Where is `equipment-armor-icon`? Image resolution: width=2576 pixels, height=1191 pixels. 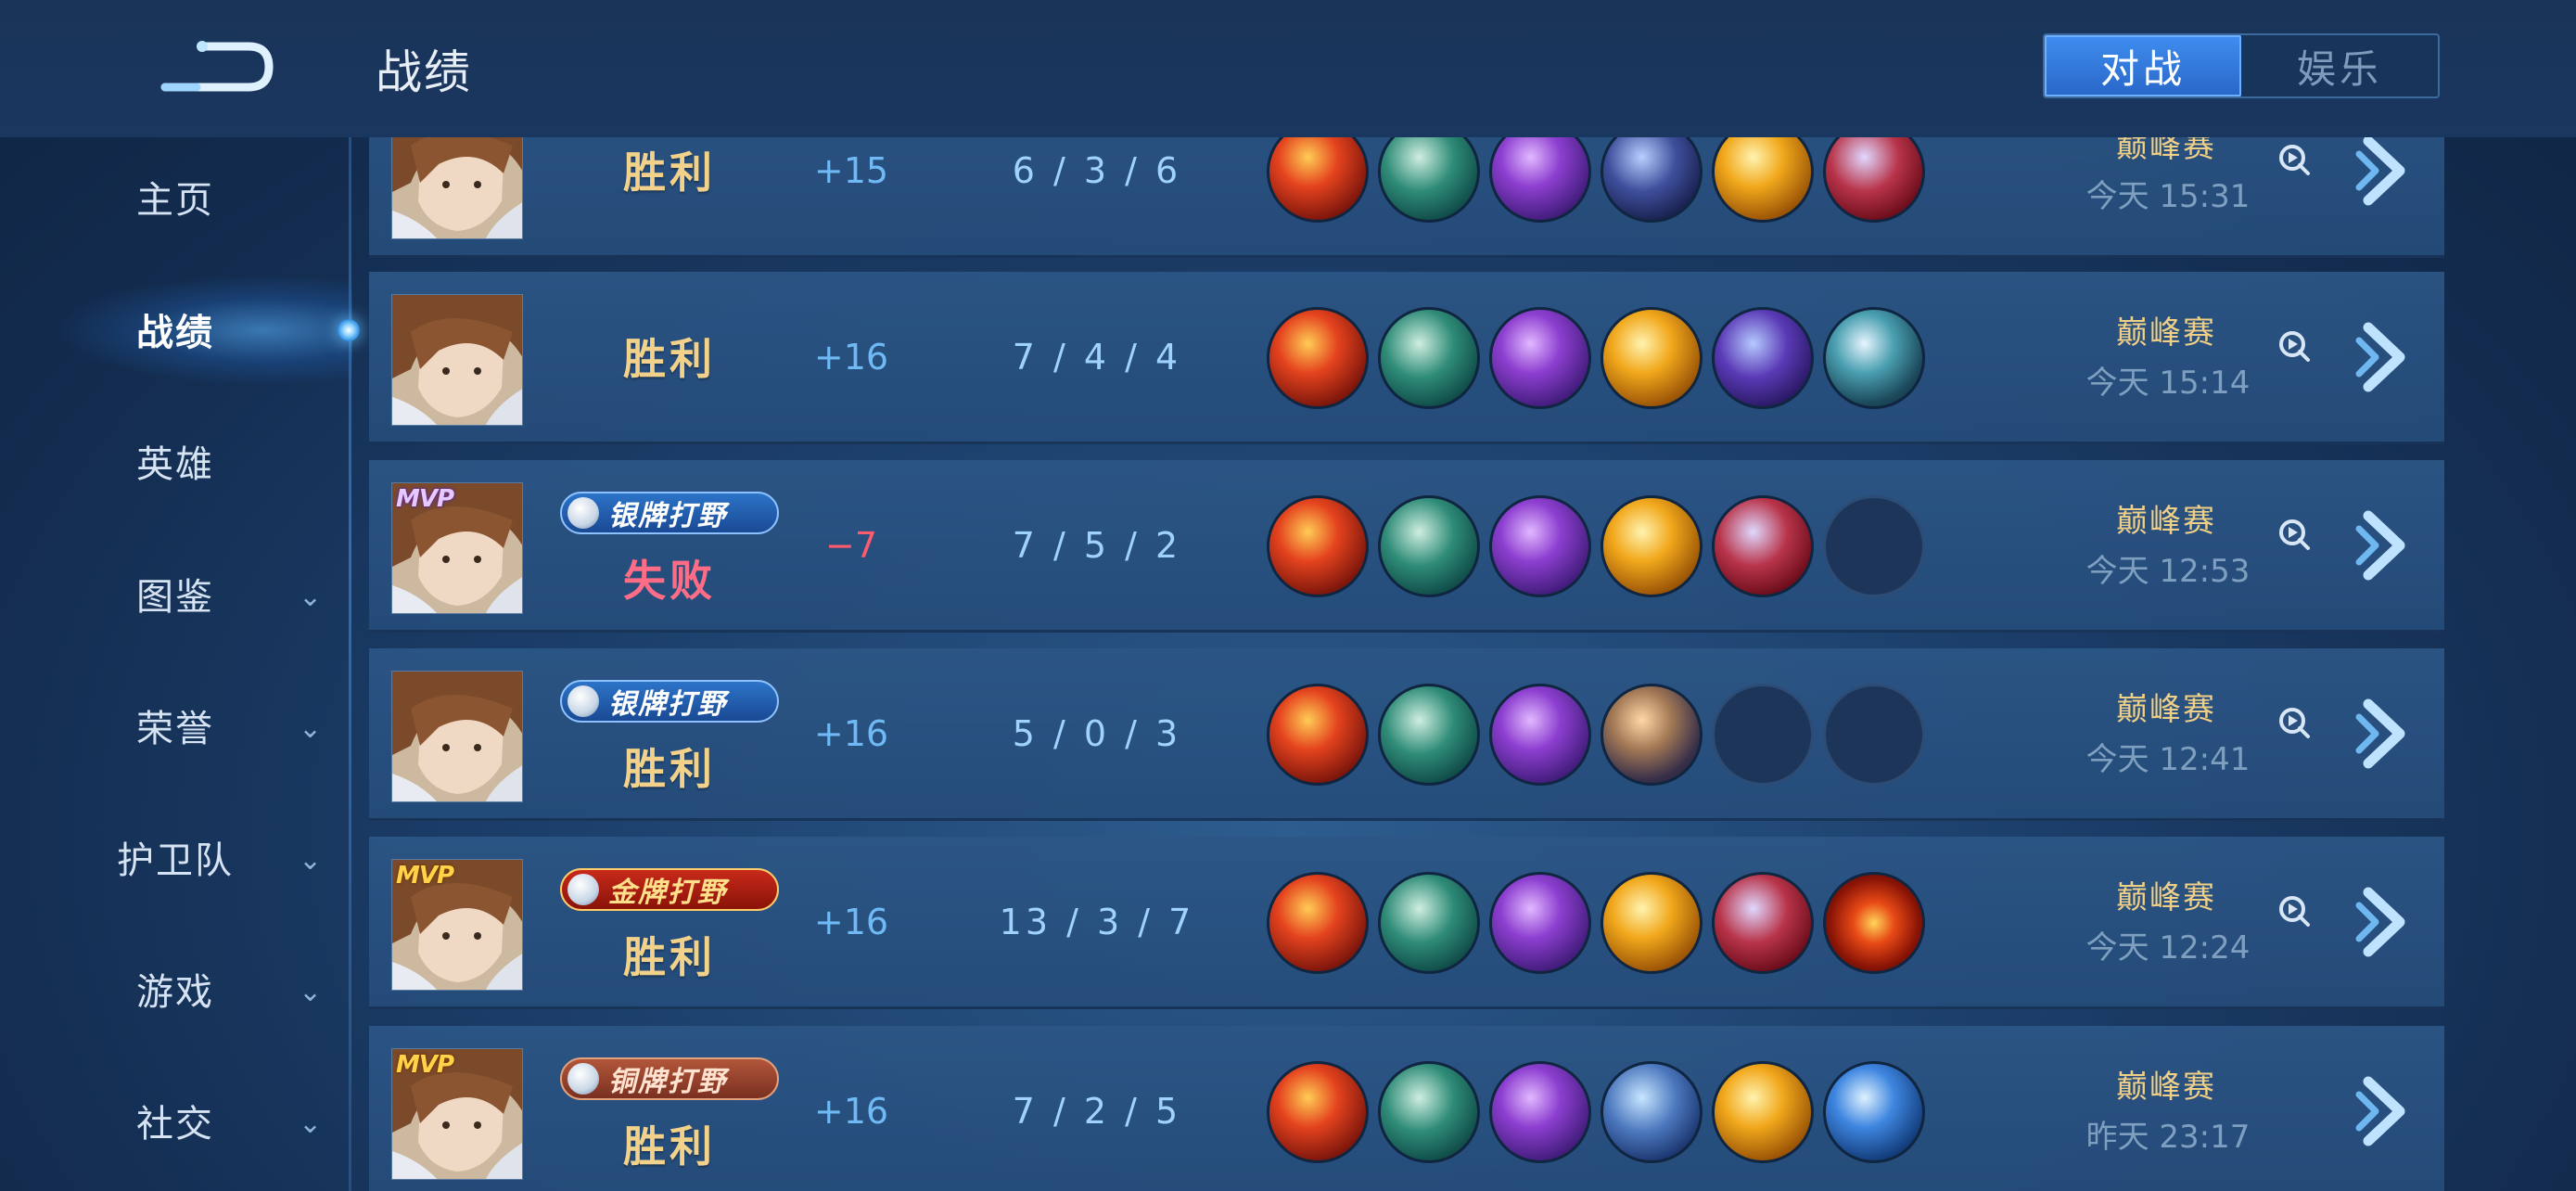 equipment-armor-icon is located at coordinates (1651, 735).